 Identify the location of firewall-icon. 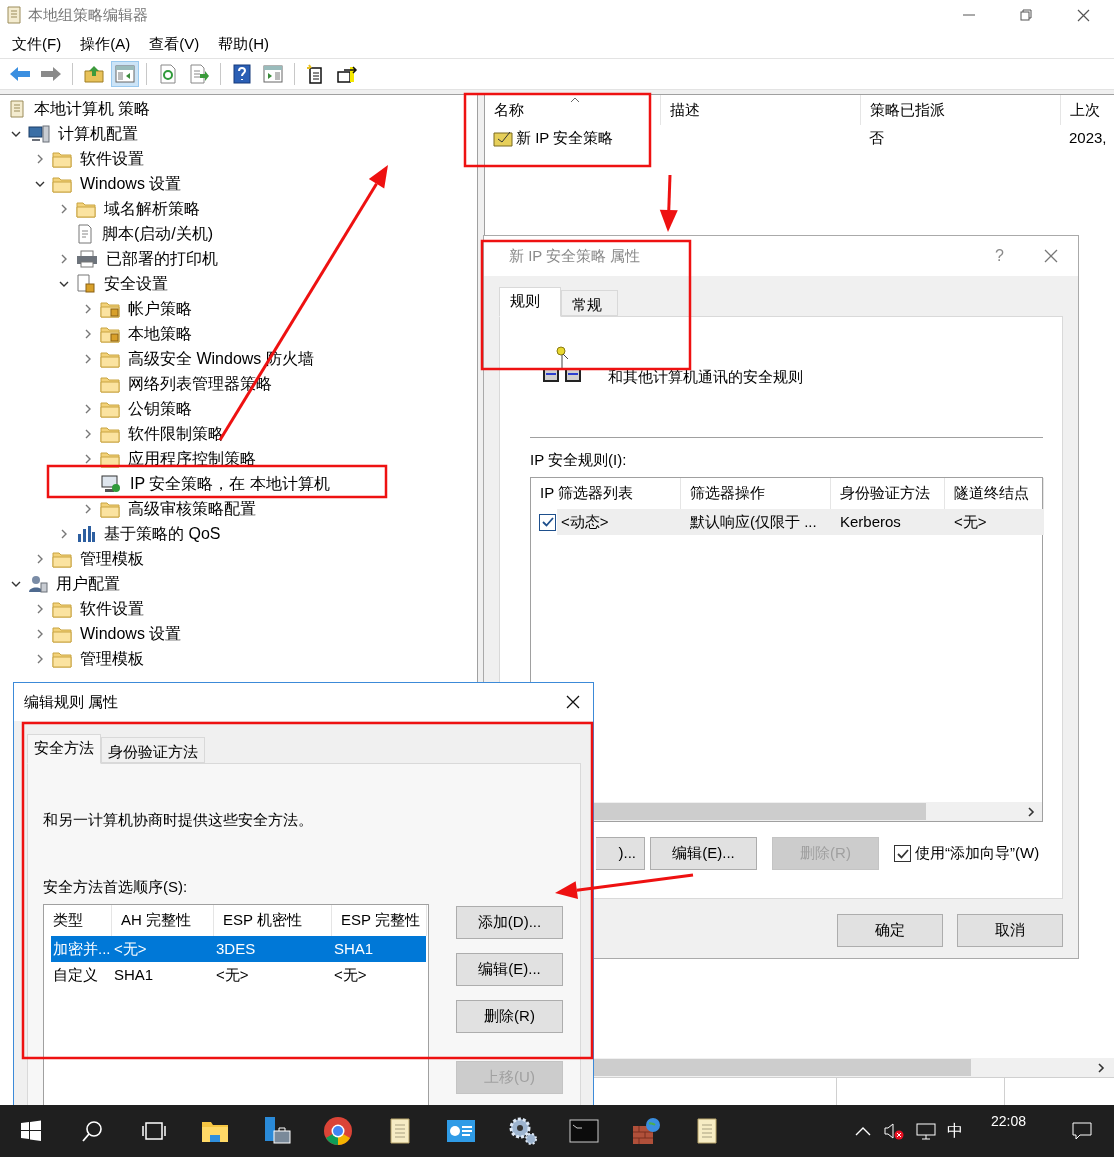
(645, 1131).